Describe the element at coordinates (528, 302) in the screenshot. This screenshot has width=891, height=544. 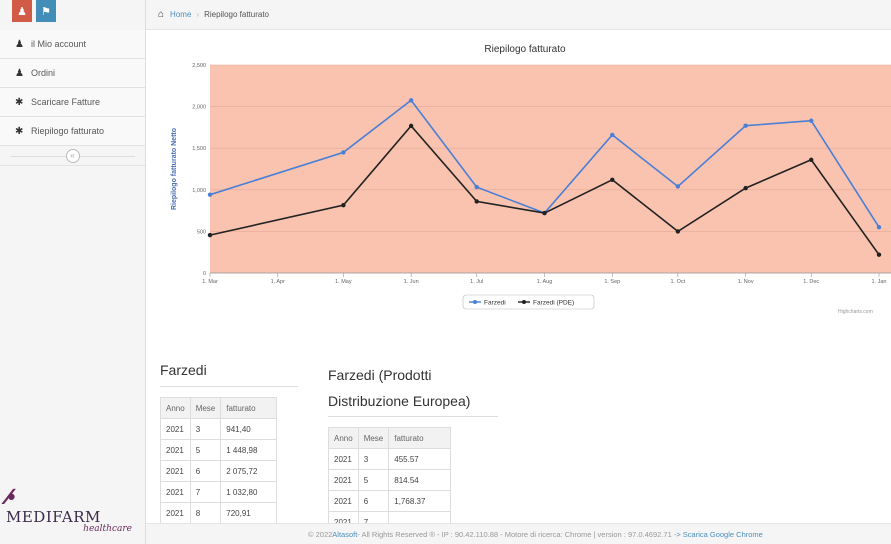
I see `chart-legend: Farzedi Farzedi (PDE)` at that location.